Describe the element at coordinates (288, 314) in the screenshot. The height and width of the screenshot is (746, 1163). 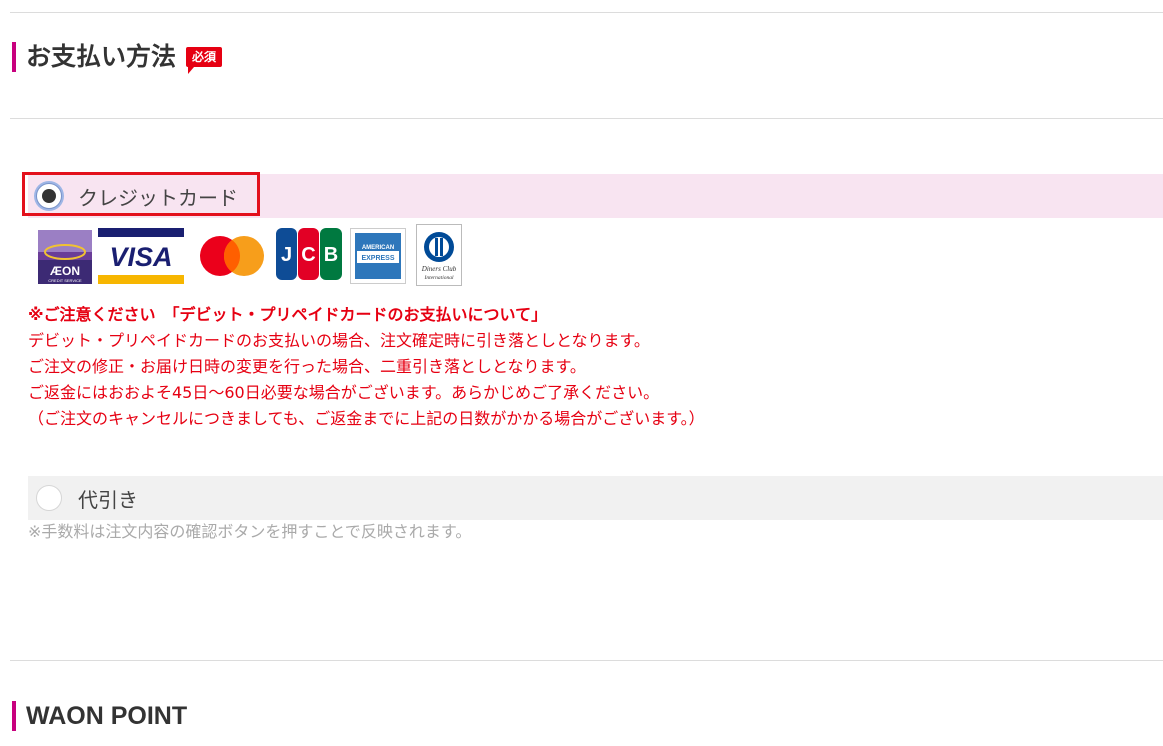
I see `notice-heading: ※ご注意ください 「デビット・プリペイドカードのお支払いについて」` at that location.